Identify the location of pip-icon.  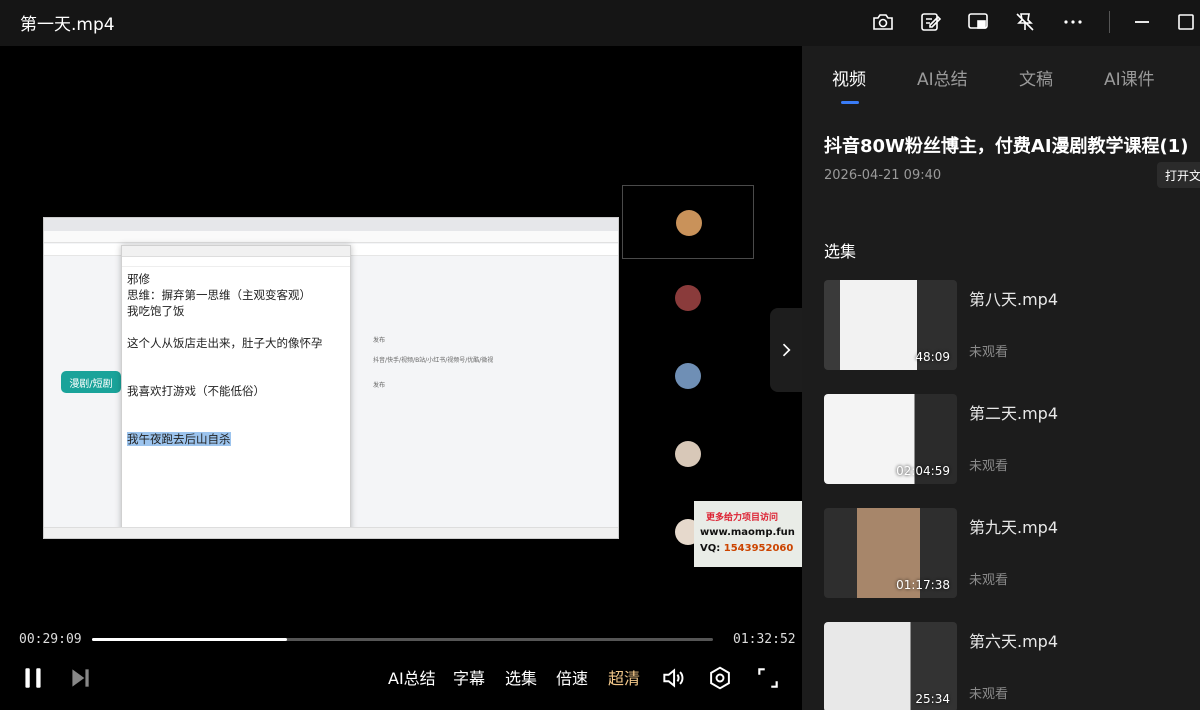
(978, 22).